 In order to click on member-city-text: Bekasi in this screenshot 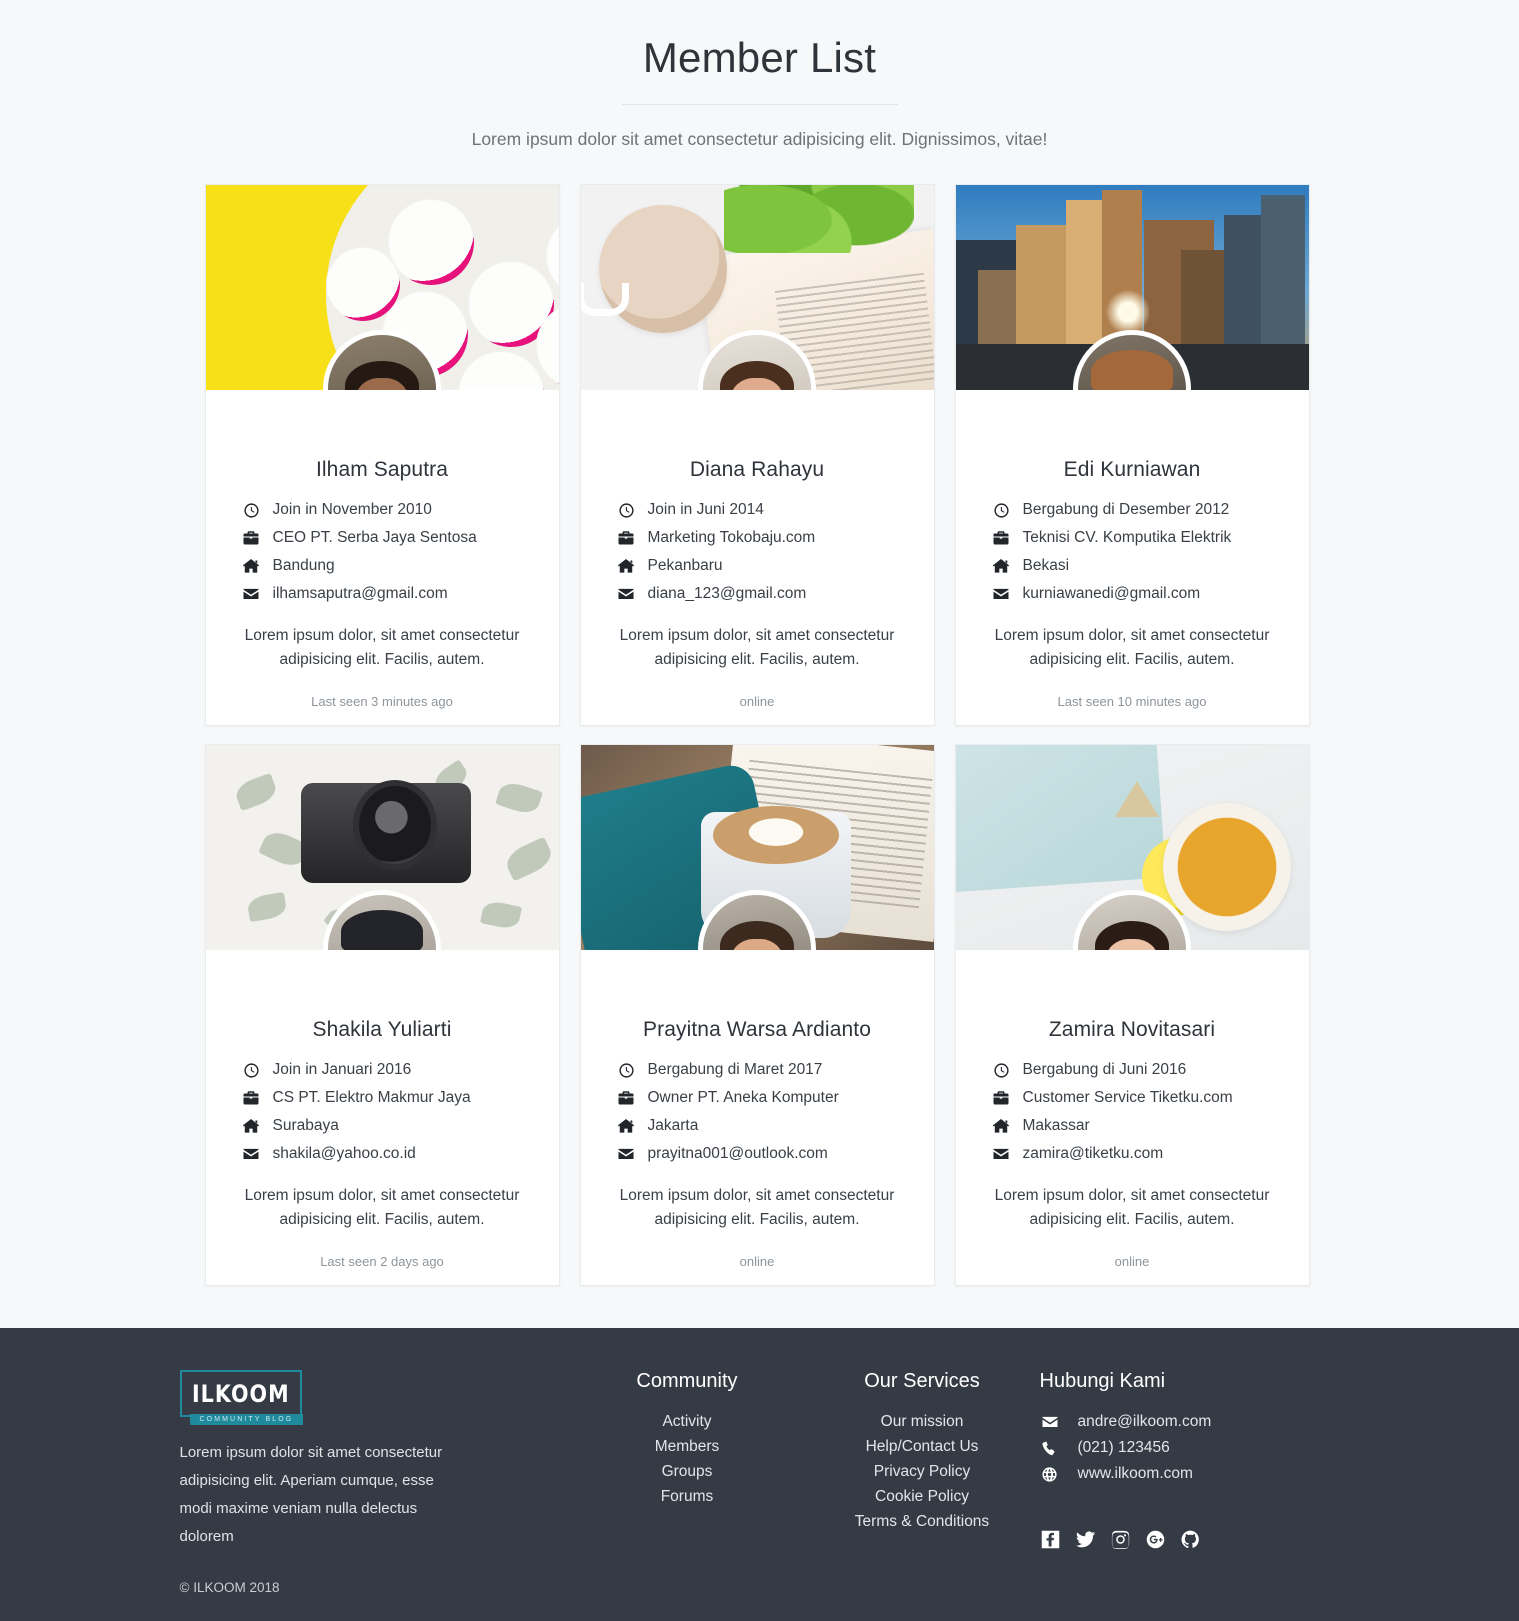, I will do `click(1046, 566)`.